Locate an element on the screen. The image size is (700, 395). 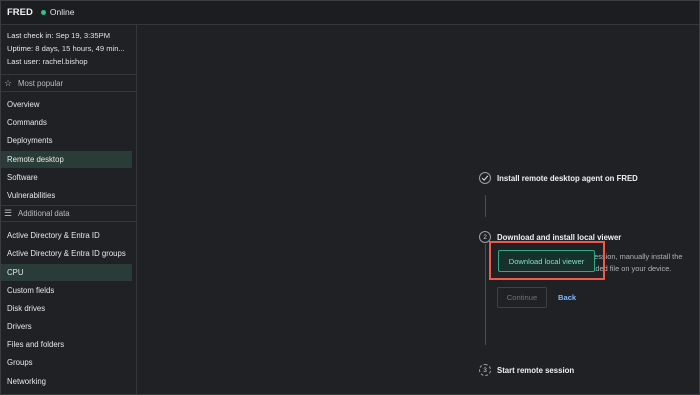
top-bar: FRED Online is located at coordinates (350, 12).